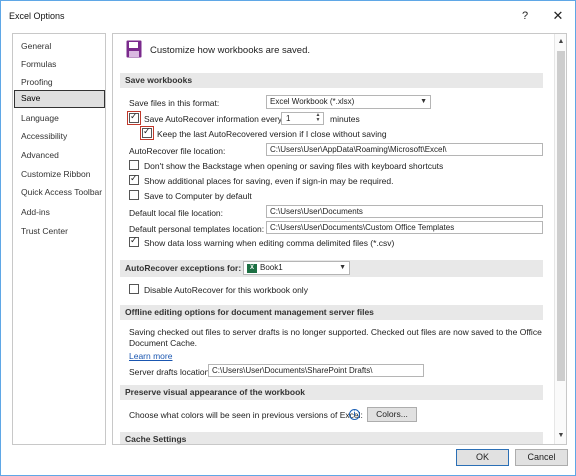  I want to click on sidebar-item-language: Language, so click(59, 118).